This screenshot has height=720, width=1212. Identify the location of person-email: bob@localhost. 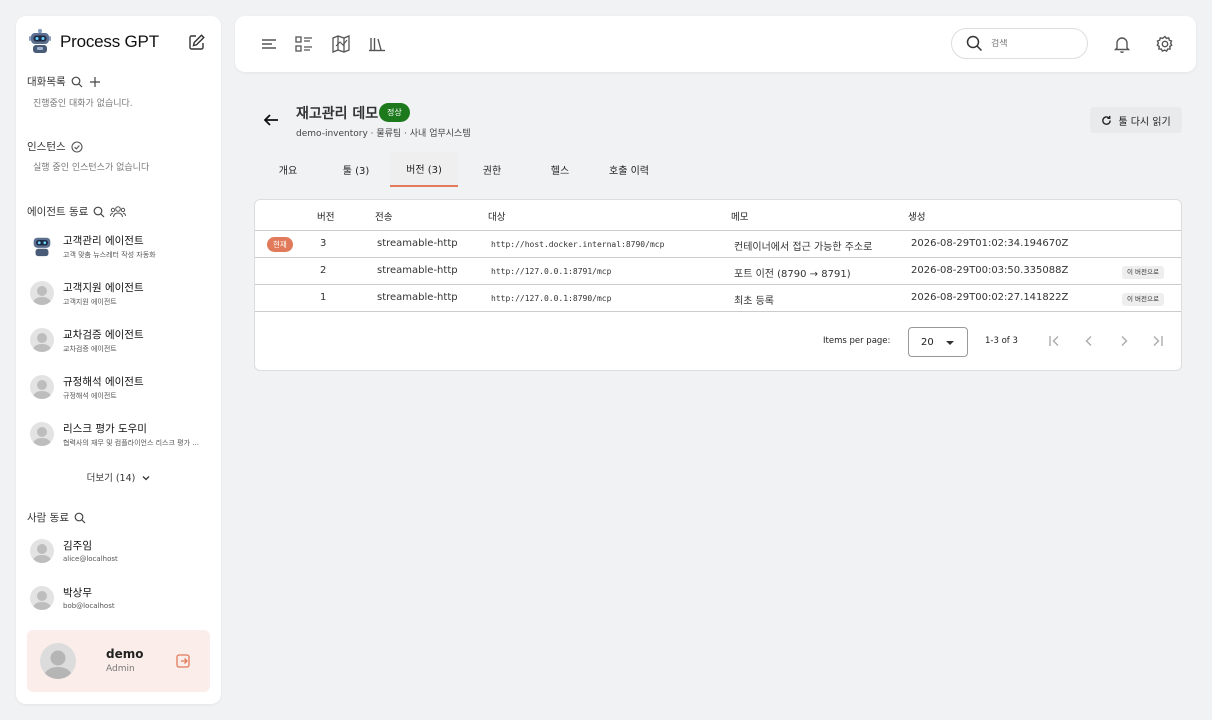
(89, 606).